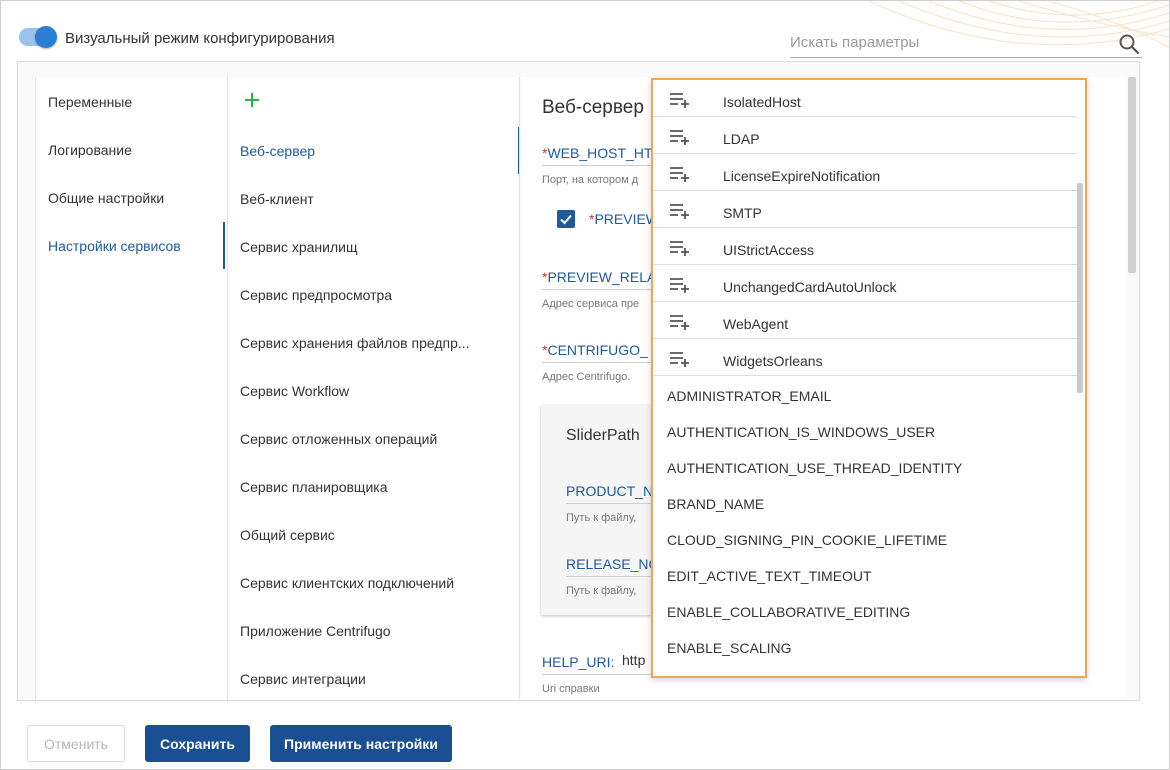  What do you see at coordinates (865, 396) in the screenshot?
I see `dropdown-param-item: ADMINISTRATOR_EMAIL` at bounding box center [865, 396].